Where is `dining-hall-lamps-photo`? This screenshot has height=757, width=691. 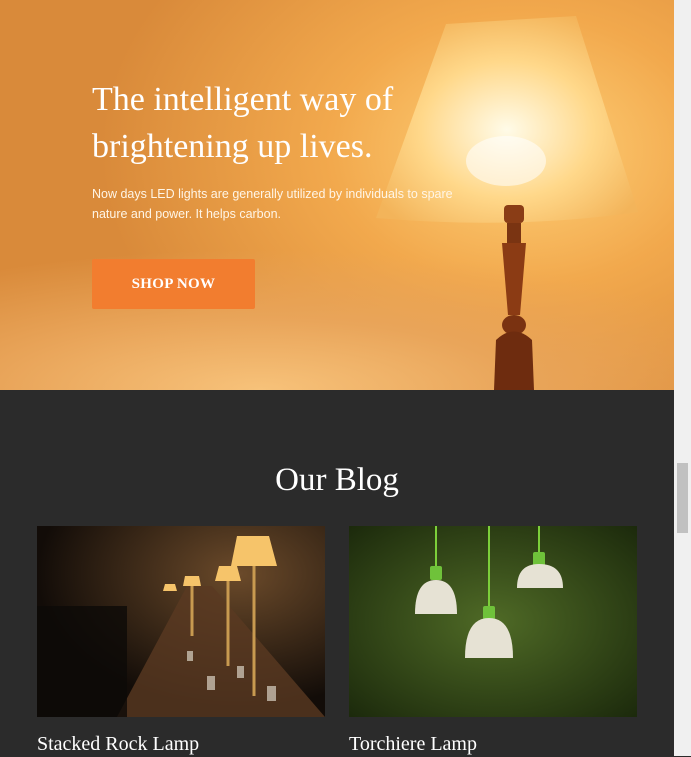
dining-hall-lamps-photo is located at coordinates (181, 621).